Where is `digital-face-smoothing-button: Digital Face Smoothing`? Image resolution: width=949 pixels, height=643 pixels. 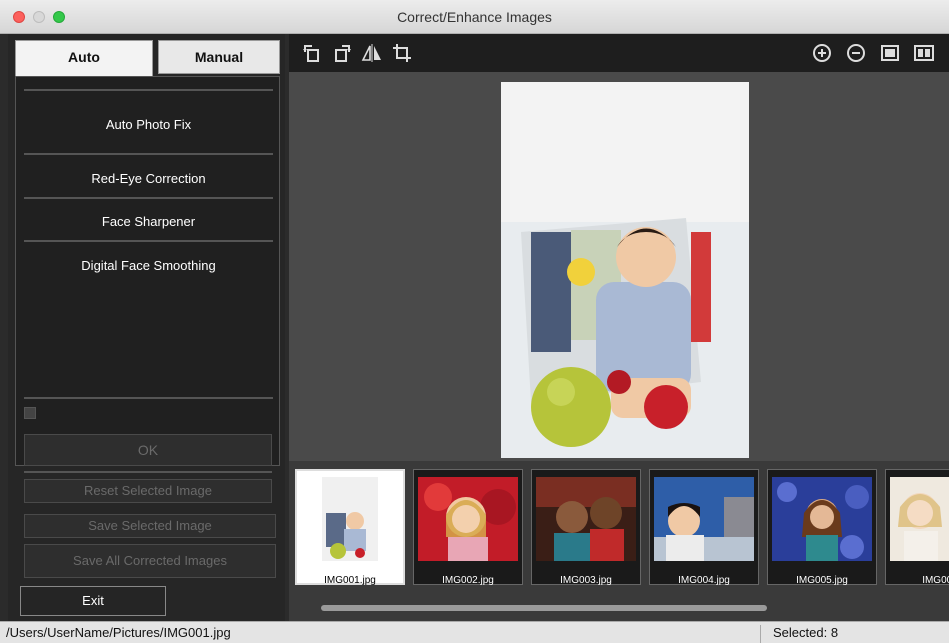
digital-face-smoothing-button: Digital Face Smoothing is located at coordinates (148, 265).